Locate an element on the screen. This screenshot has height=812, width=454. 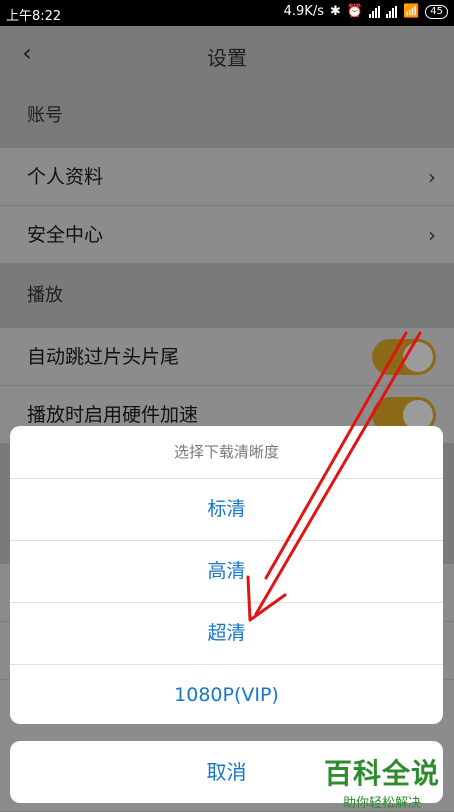
option-sd: 标清 is located at coordinates (226, 510).